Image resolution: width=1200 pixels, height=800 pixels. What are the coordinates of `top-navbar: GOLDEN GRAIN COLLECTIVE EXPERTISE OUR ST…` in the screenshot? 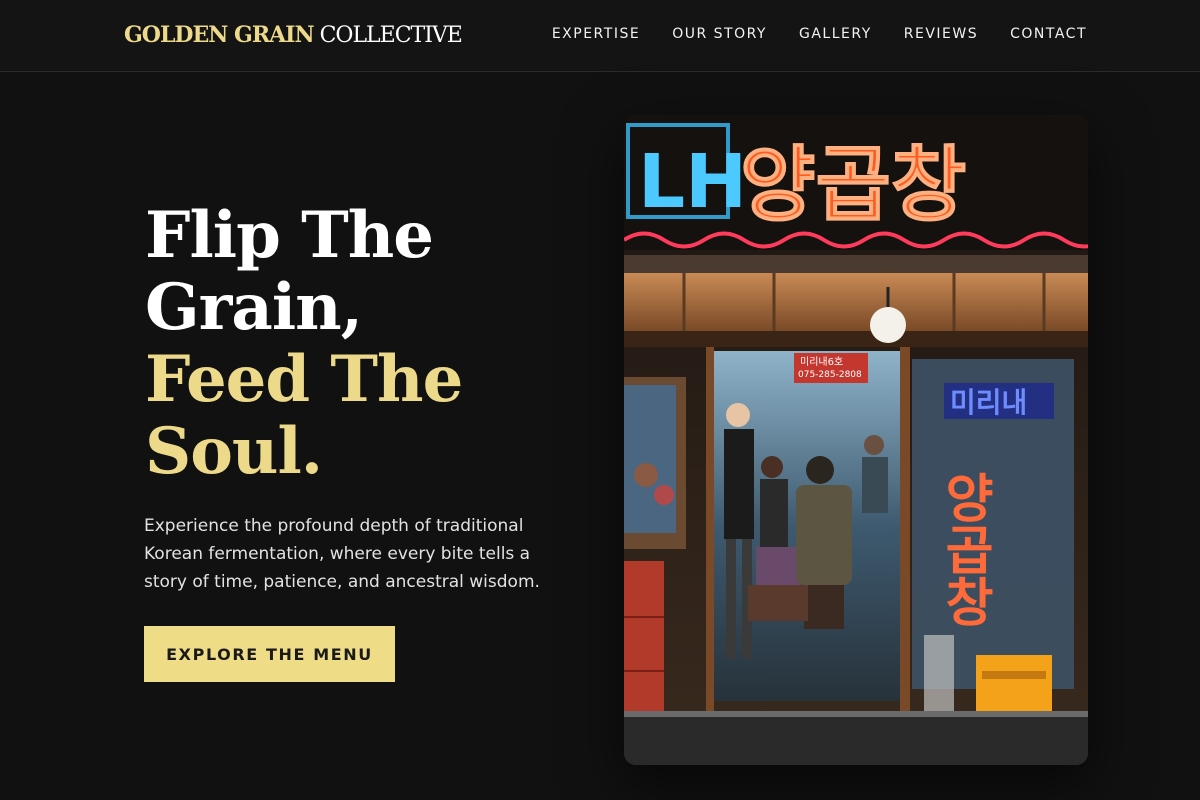 It's located at (600, 36).